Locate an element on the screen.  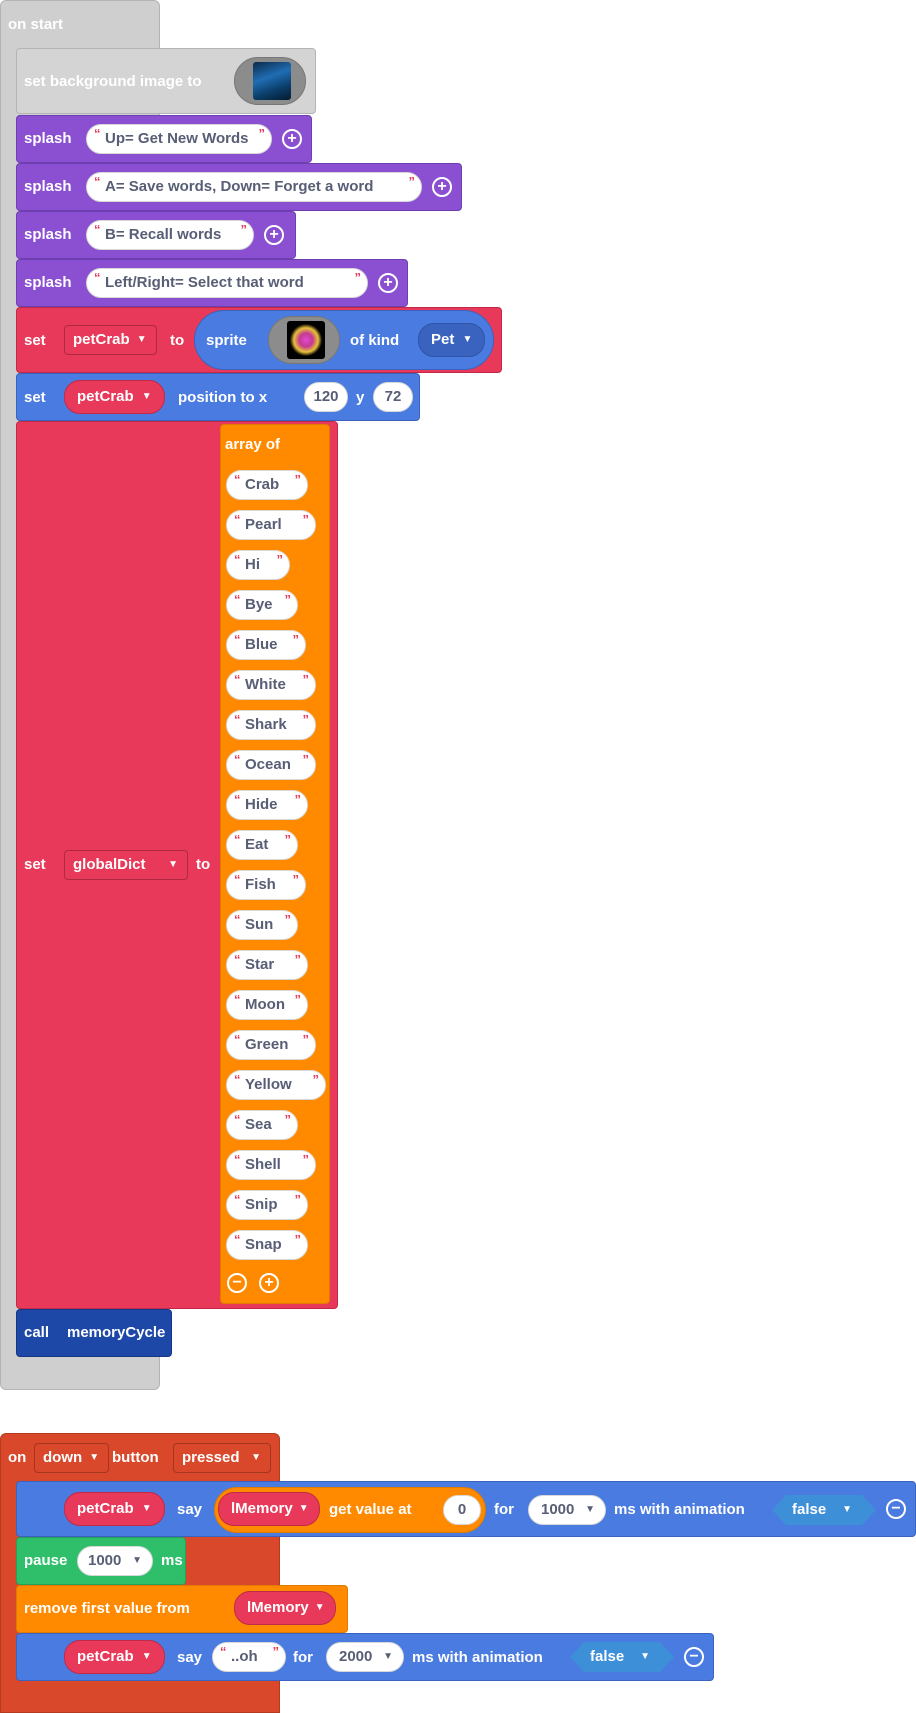
word-item: White is located at coordinates (271, 683).